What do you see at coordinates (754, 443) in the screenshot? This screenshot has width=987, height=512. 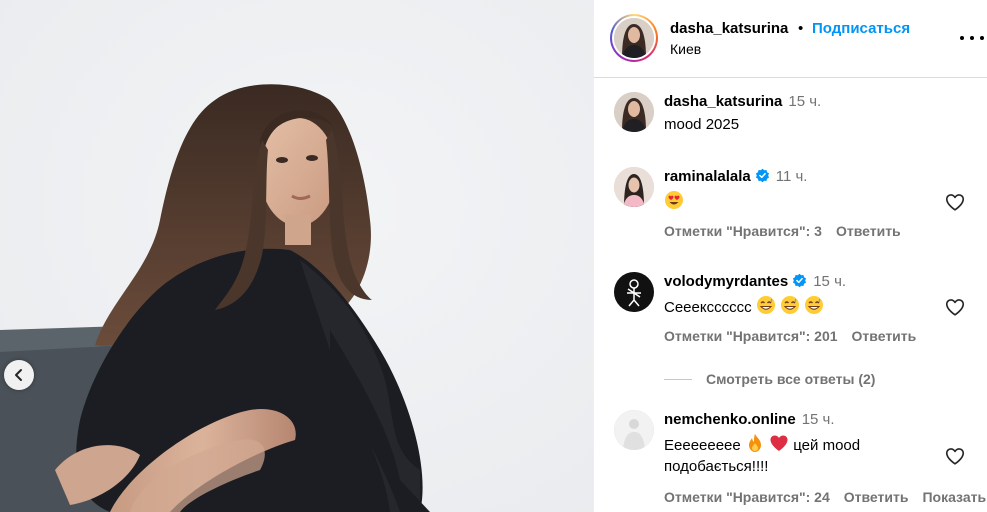 I see `fire-emoji-icon` at bounding box center [754, 443].